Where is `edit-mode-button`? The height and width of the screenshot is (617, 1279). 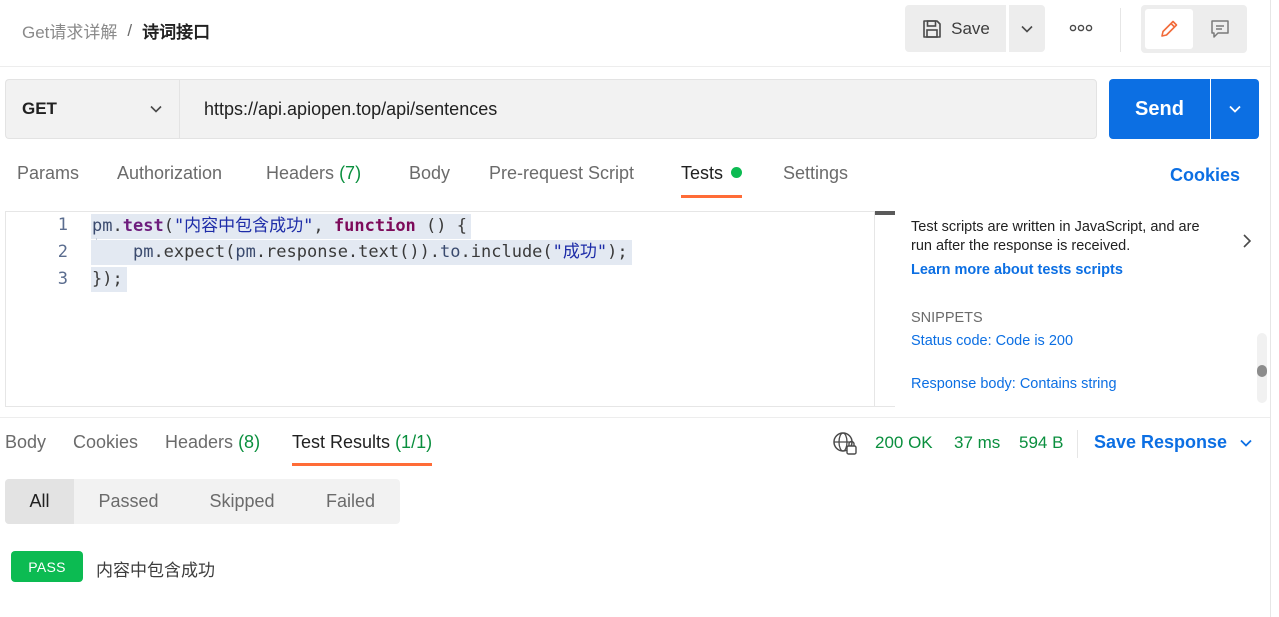
edit-mode-button is located at coordinates (1169, 29).